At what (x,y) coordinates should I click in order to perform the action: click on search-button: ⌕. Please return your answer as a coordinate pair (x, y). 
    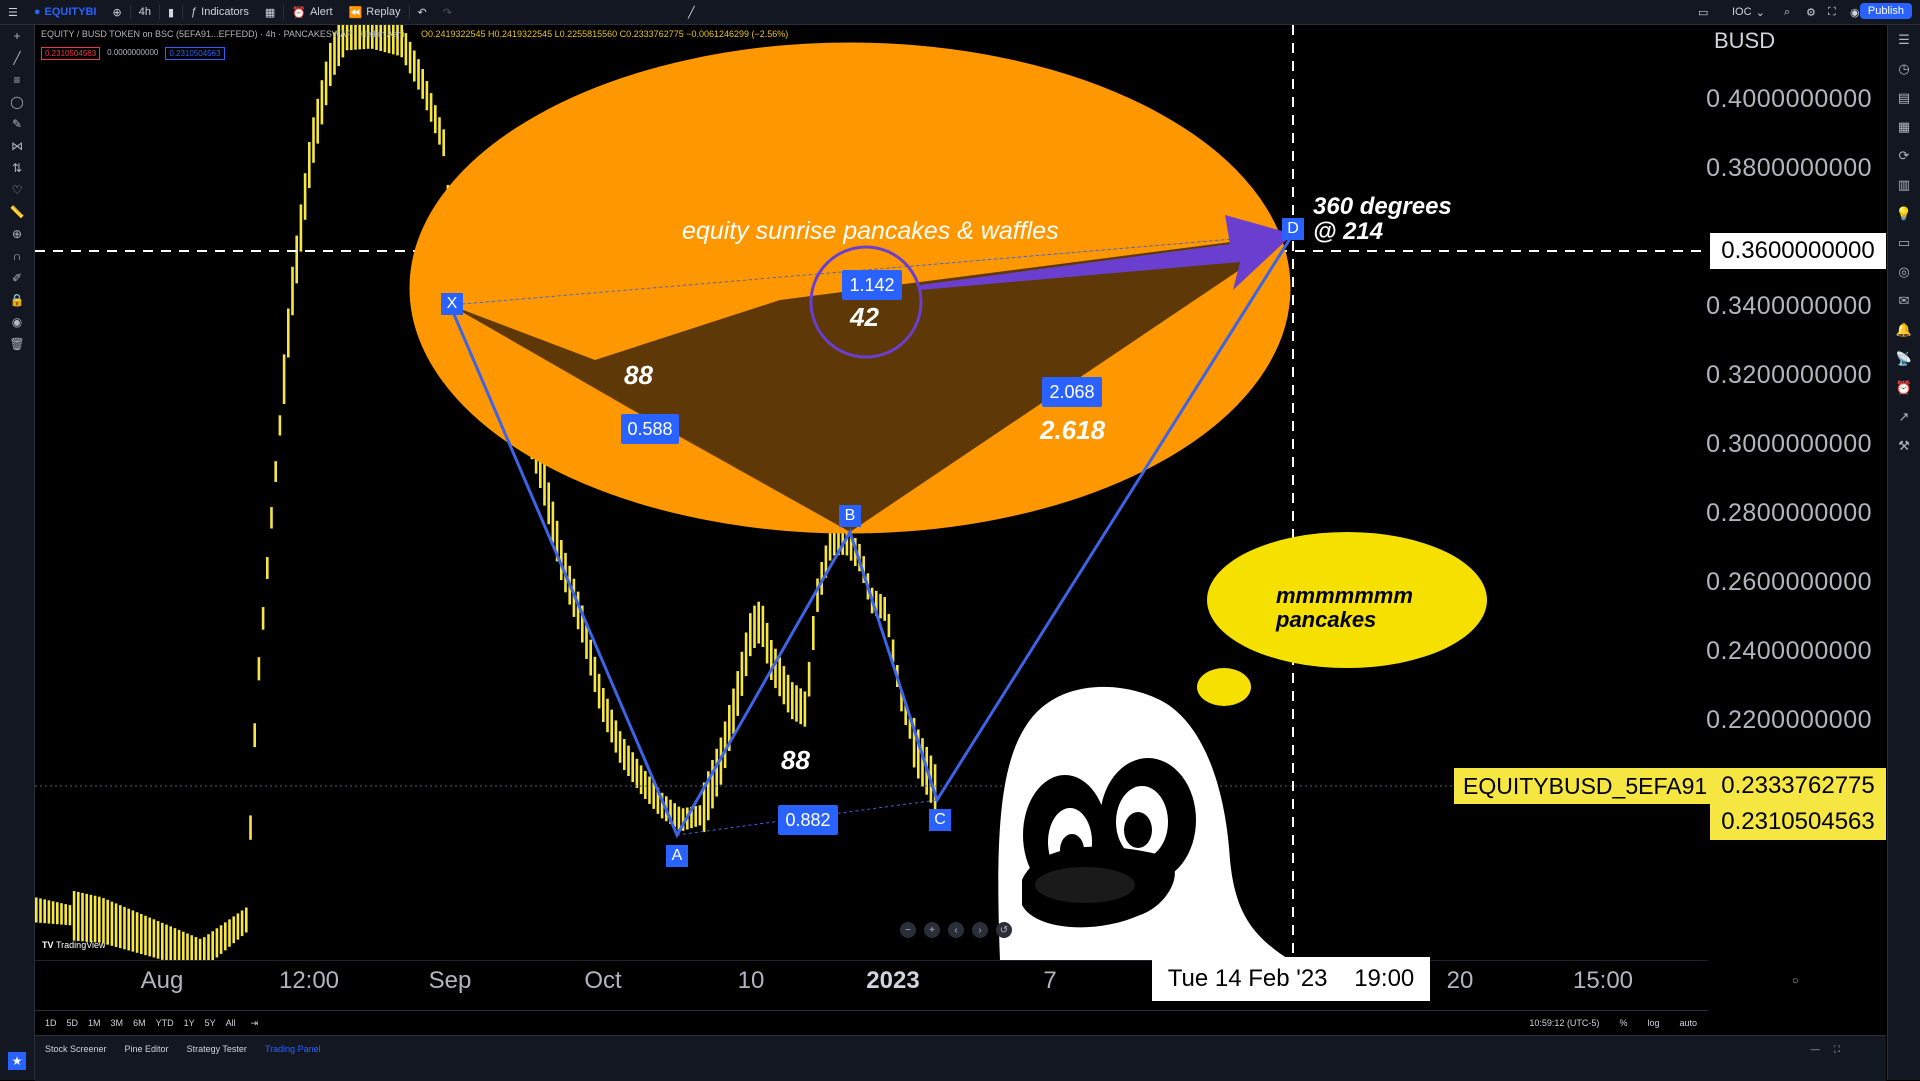
    Looking at the image, I should click on (1787, 12).